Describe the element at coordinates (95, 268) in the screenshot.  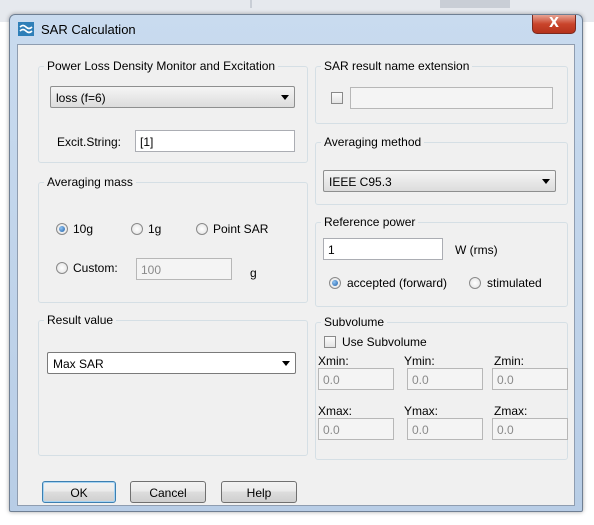
I see `mass-custom-label: Custom:` at that location.